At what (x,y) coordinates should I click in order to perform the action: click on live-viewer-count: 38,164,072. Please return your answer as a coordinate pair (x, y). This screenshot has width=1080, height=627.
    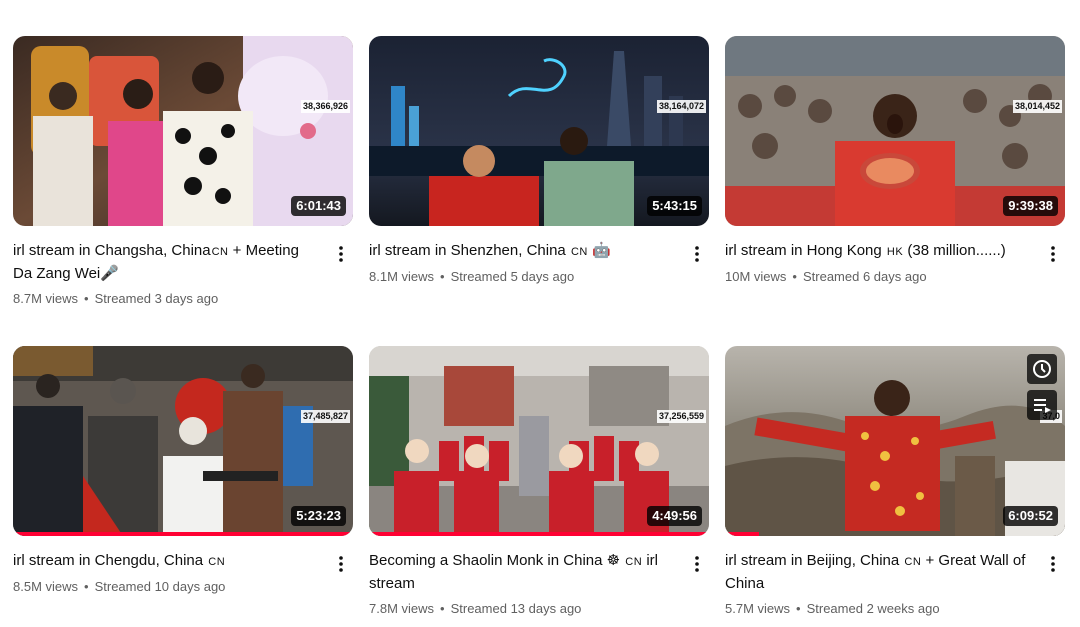
    Looking at the image, I should click on (681, 106).